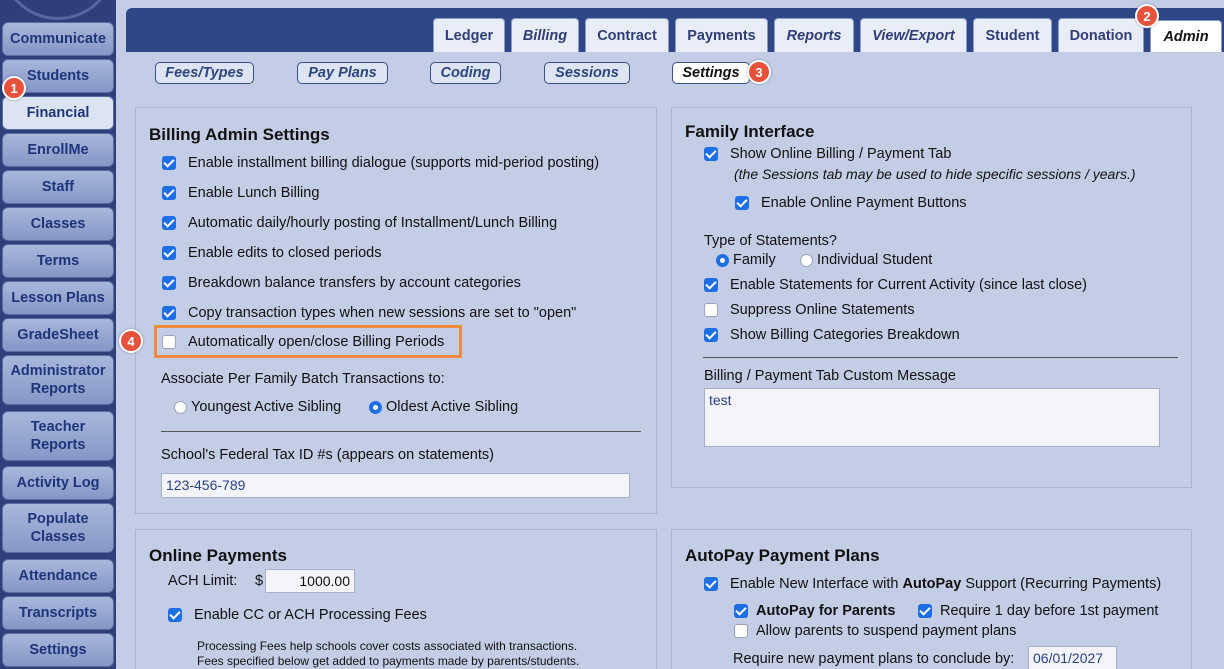 This screenshot has width=1224, height=669. What do you see at coordinates (721, 35) in the screenshot?
I see `tab-payments: Payments` at bounding box center [721, 35].